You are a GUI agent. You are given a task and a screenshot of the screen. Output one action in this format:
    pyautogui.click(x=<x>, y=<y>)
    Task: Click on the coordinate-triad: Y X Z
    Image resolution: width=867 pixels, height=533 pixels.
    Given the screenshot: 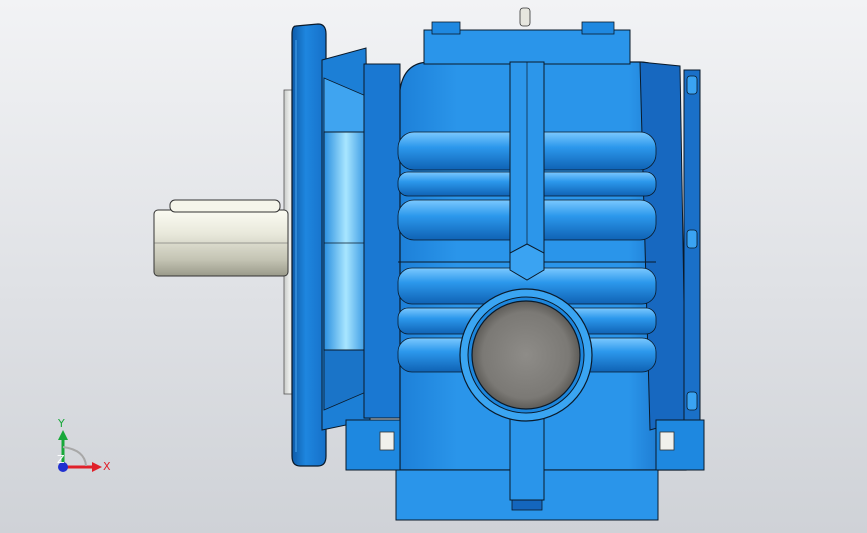 What is the action you would take?
    pyautogui.click(x=84, y=445)
    